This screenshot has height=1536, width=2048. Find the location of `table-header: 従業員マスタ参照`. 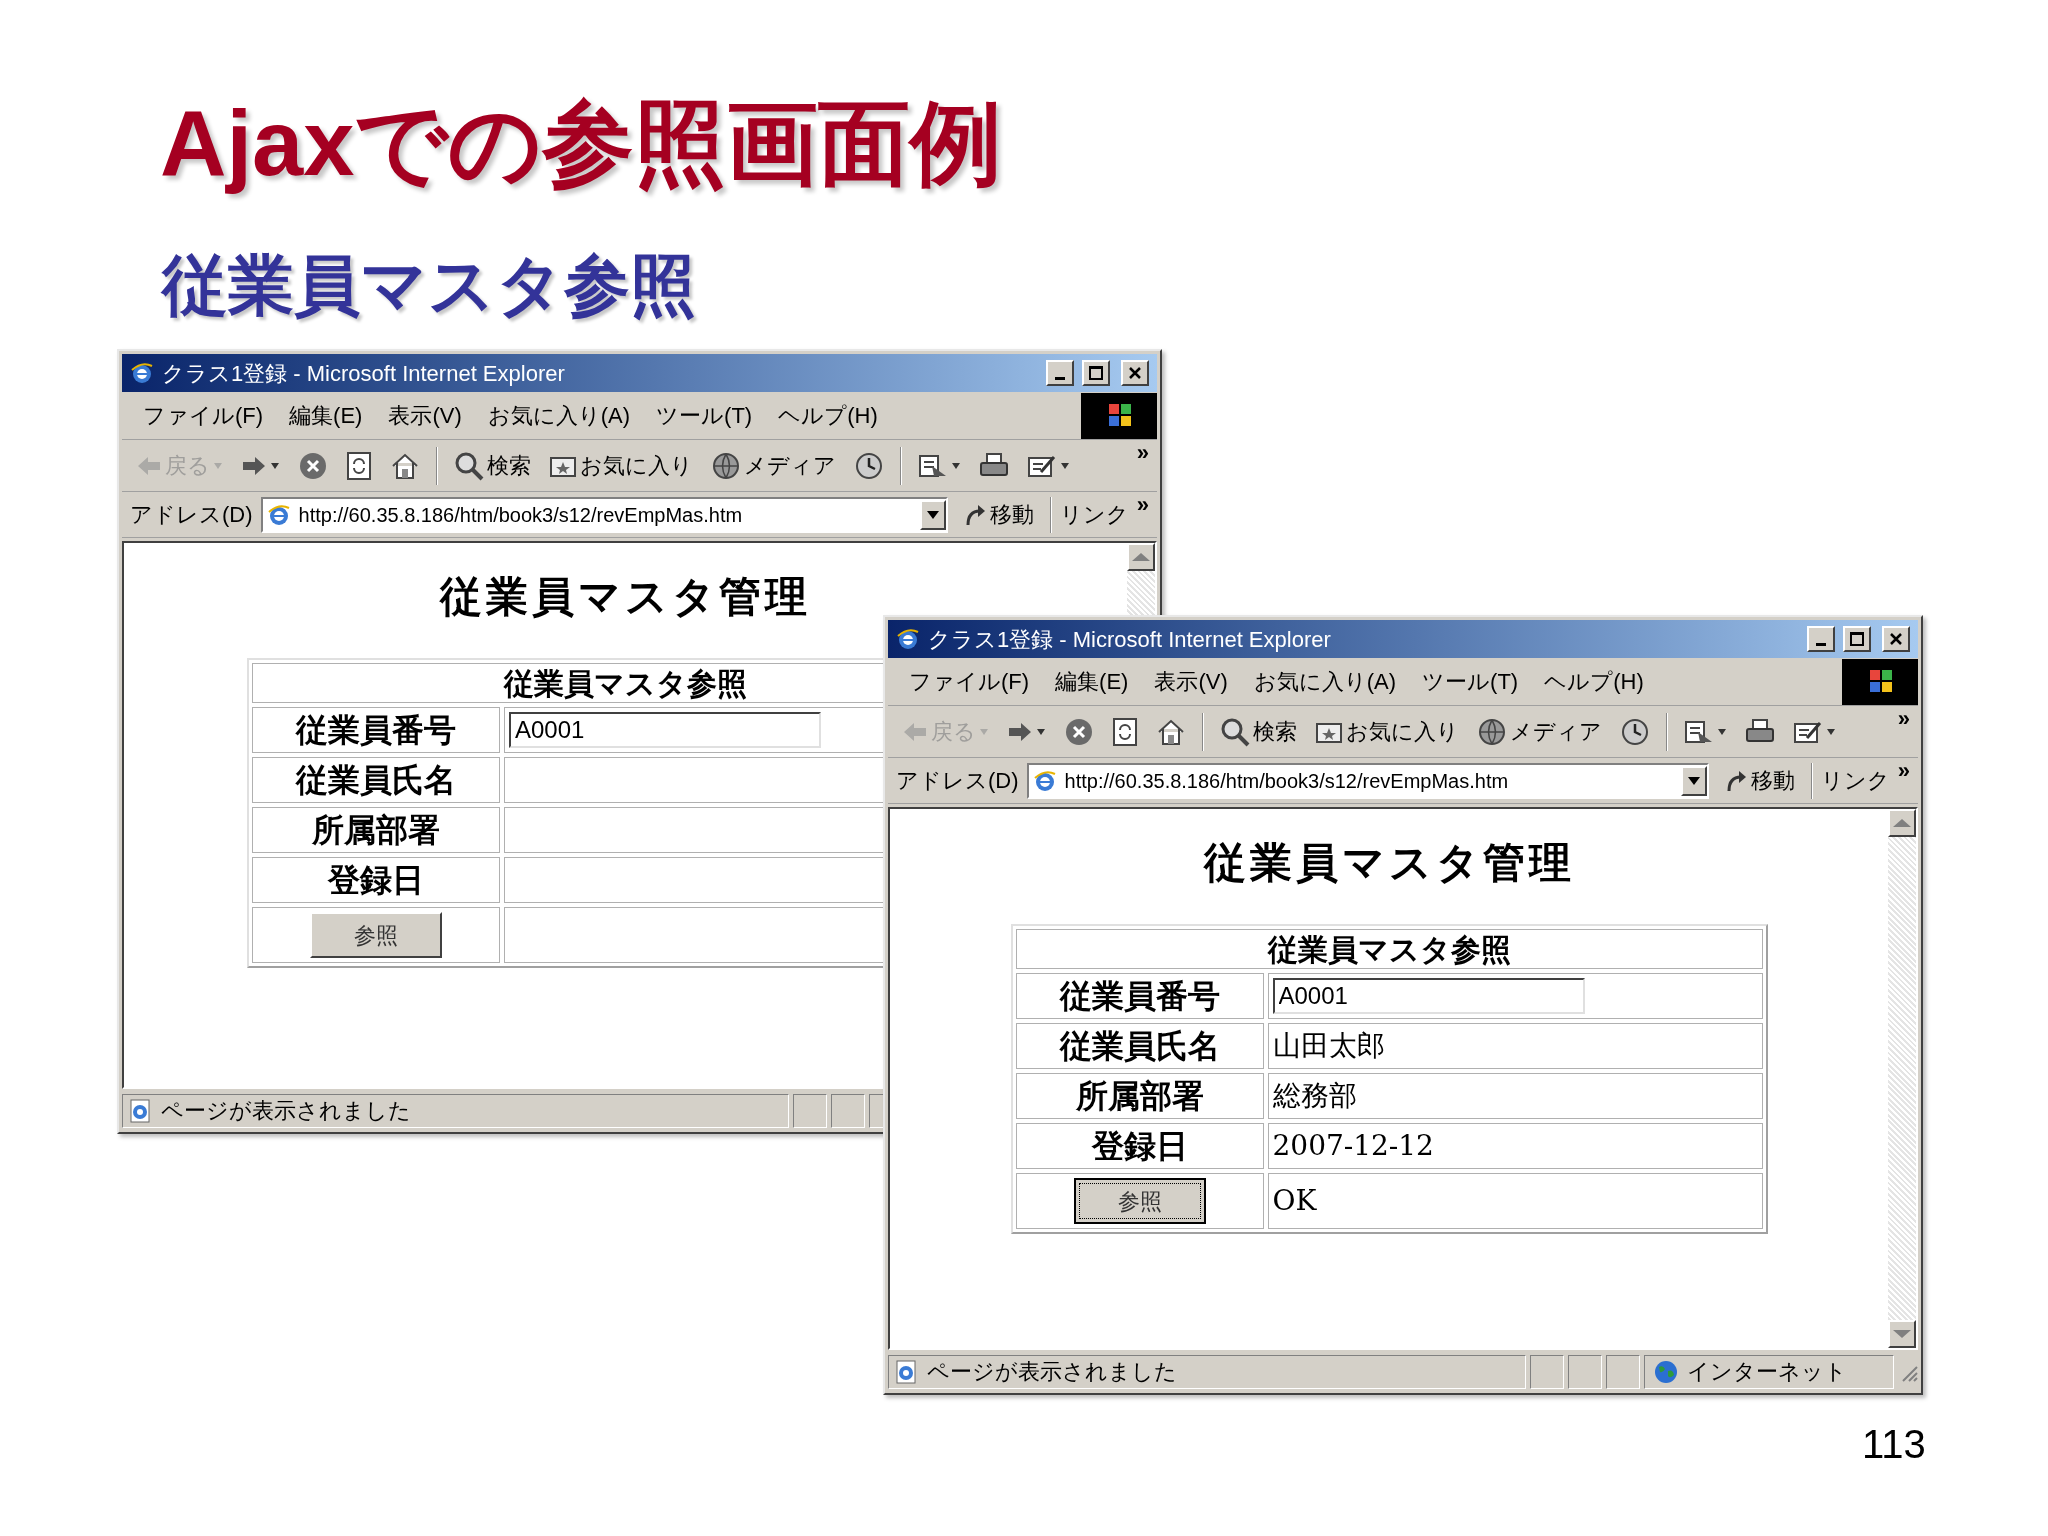

table-header: 従業員マスタ参照 is located at coordinates (1389, 949).